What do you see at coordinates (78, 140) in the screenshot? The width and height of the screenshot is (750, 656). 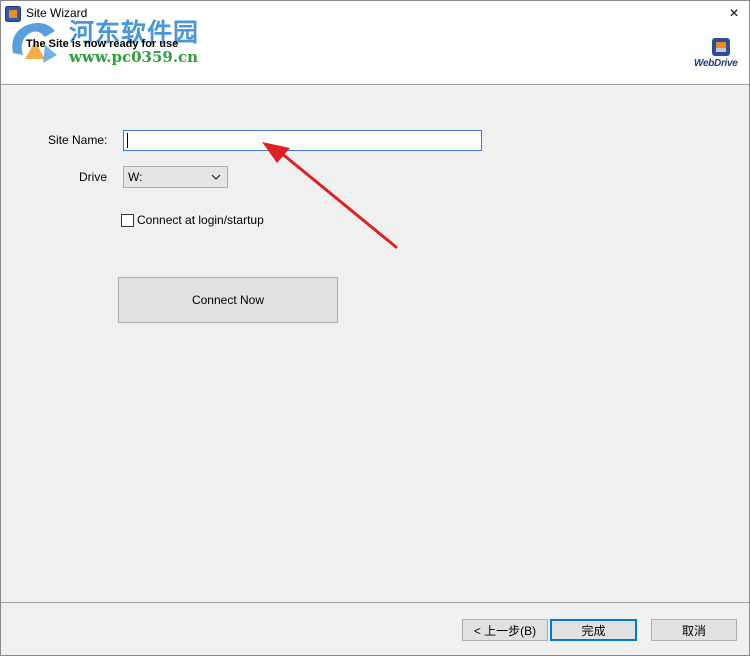 I see `site-name-label: Site Name:` at bounding box center [78, 140].